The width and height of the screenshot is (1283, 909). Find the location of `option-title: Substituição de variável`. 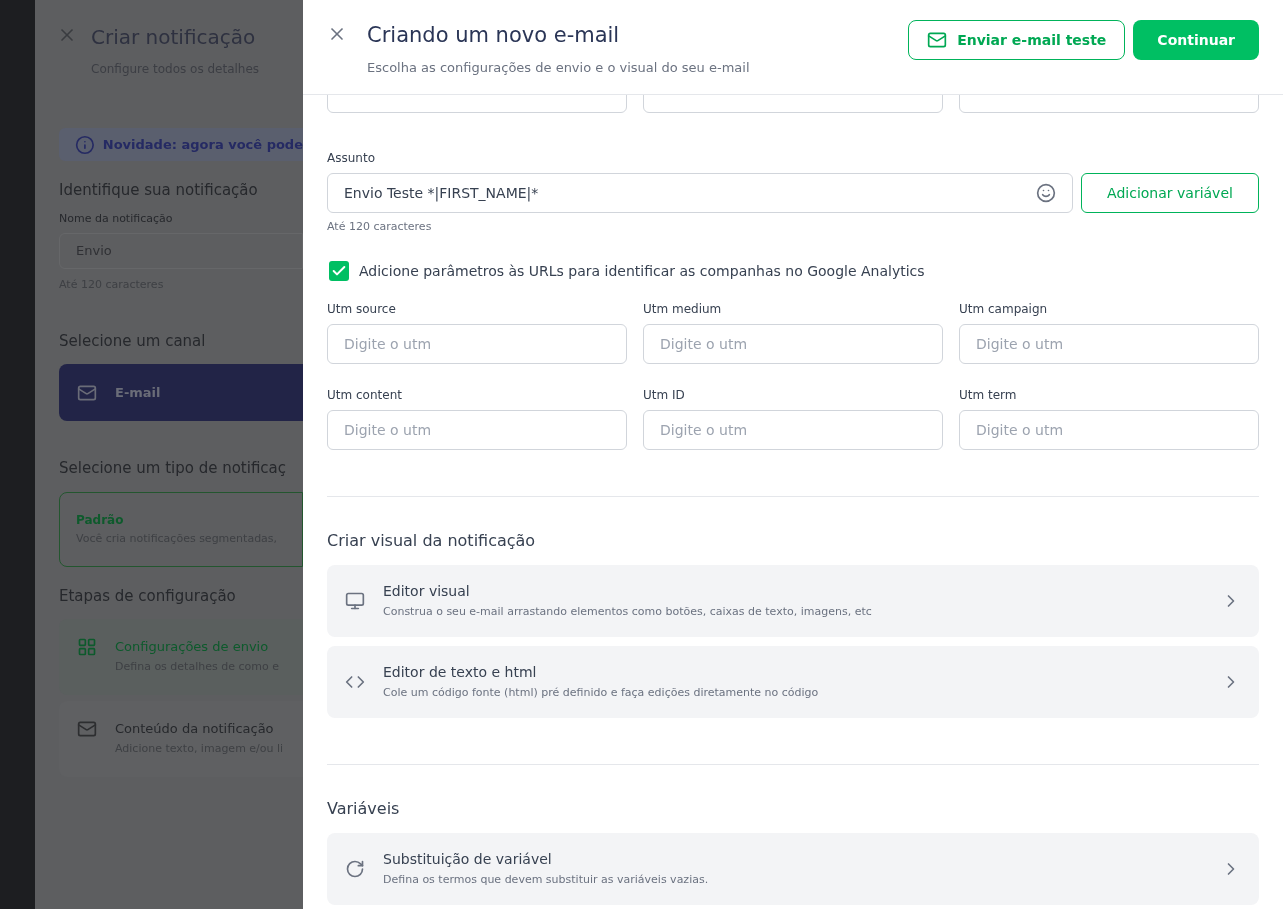

option-title: Substituição de variável is located at coordinates (468, 859).